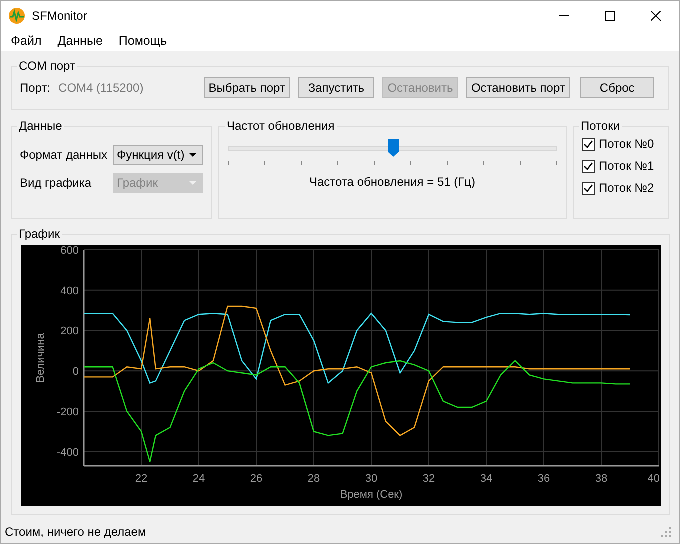 Image resolution: width=680 pixels, height=544 pixels. I want to click on axis-label: 200, so click(69, 332).